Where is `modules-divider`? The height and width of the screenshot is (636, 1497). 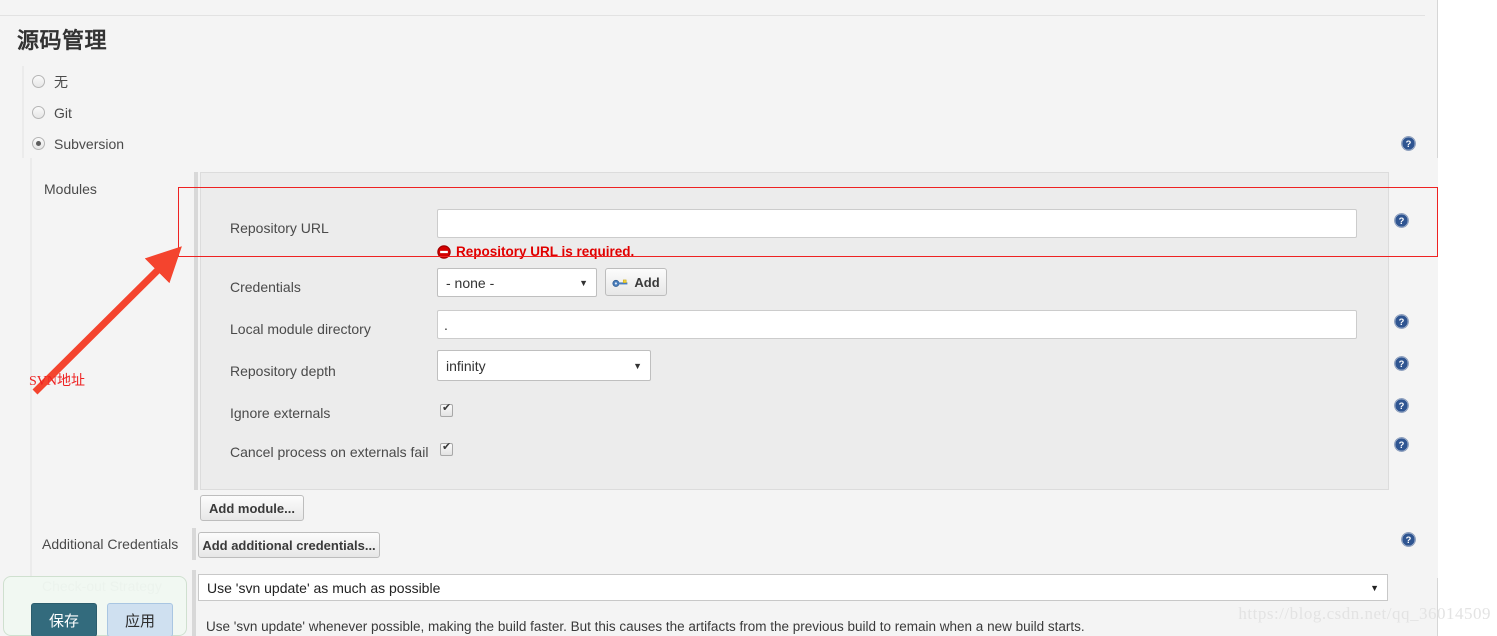 modules-divider is located at coordinates (196, 331).